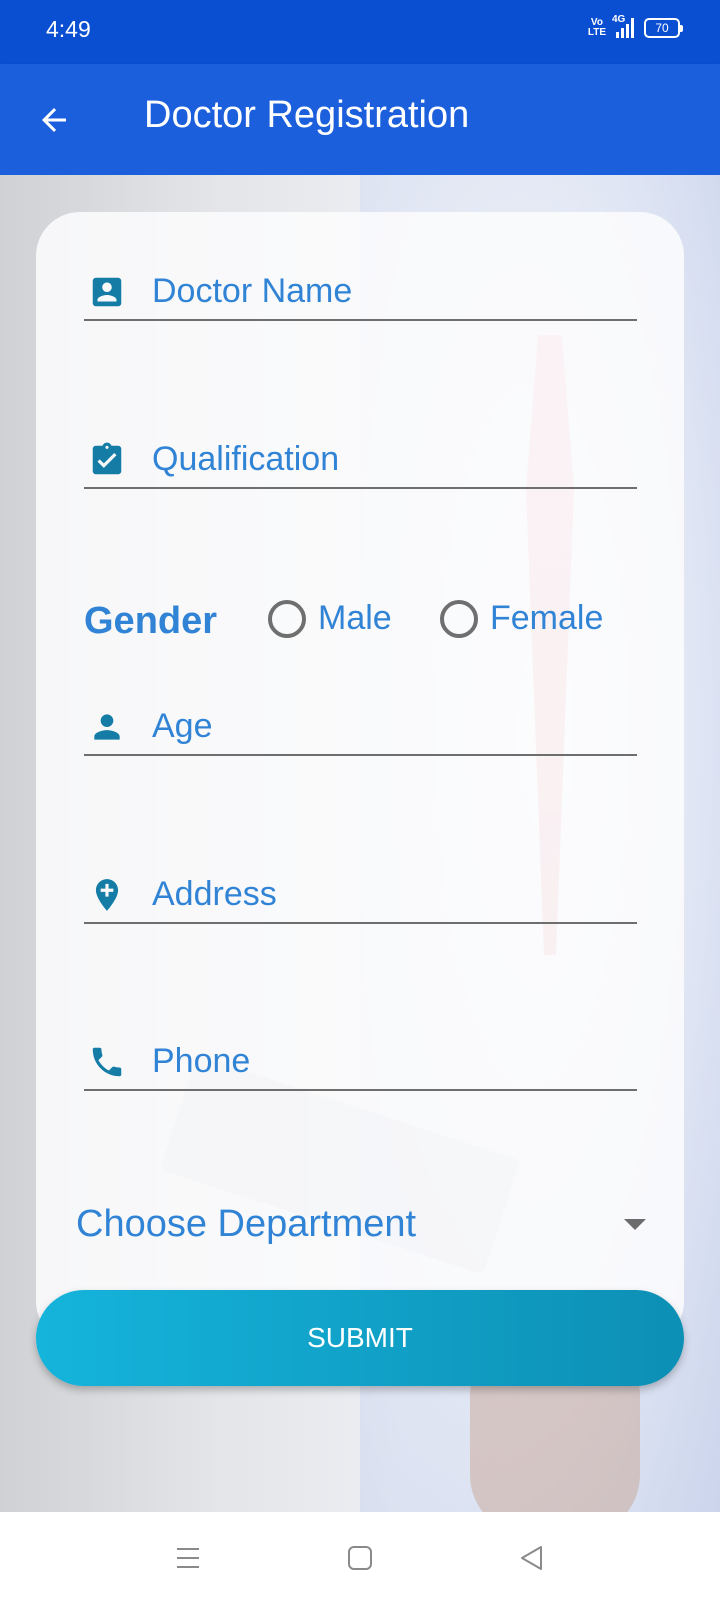 The height and width of the screenshot is (1600, 720). Describe the element at coordinates (246, 1224) in the screenshot. I see `department-placeholder: Choose Department` at that location.